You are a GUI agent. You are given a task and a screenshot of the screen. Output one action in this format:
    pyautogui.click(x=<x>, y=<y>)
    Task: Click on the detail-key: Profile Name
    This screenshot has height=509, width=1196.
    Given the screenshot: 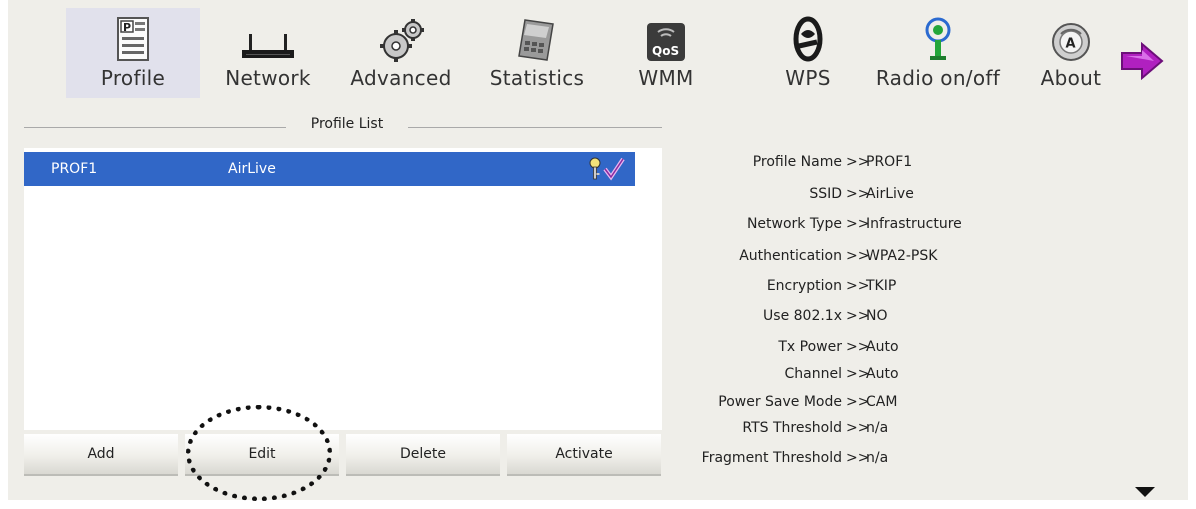 What is the action you would take?
    pyautogui.click(x=797, y=162)
    